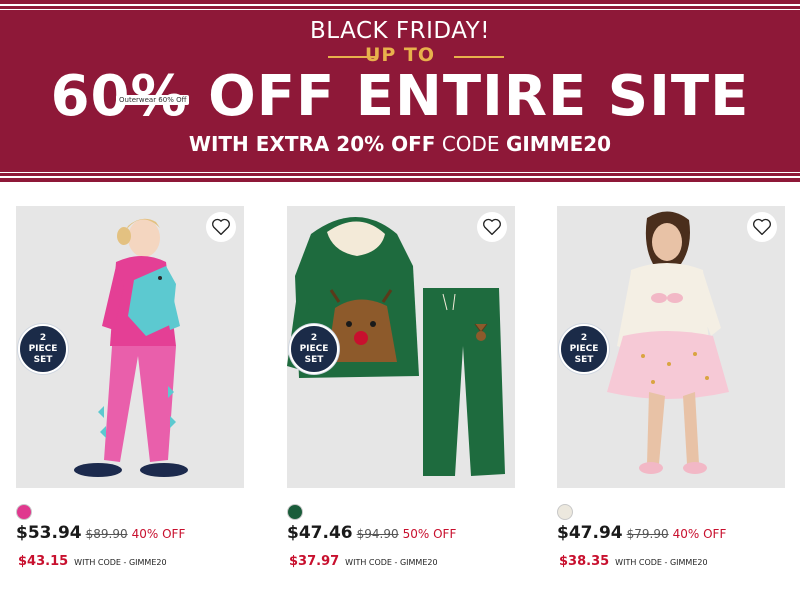  I want to click on original-price: $89.90, so click(106, 534).